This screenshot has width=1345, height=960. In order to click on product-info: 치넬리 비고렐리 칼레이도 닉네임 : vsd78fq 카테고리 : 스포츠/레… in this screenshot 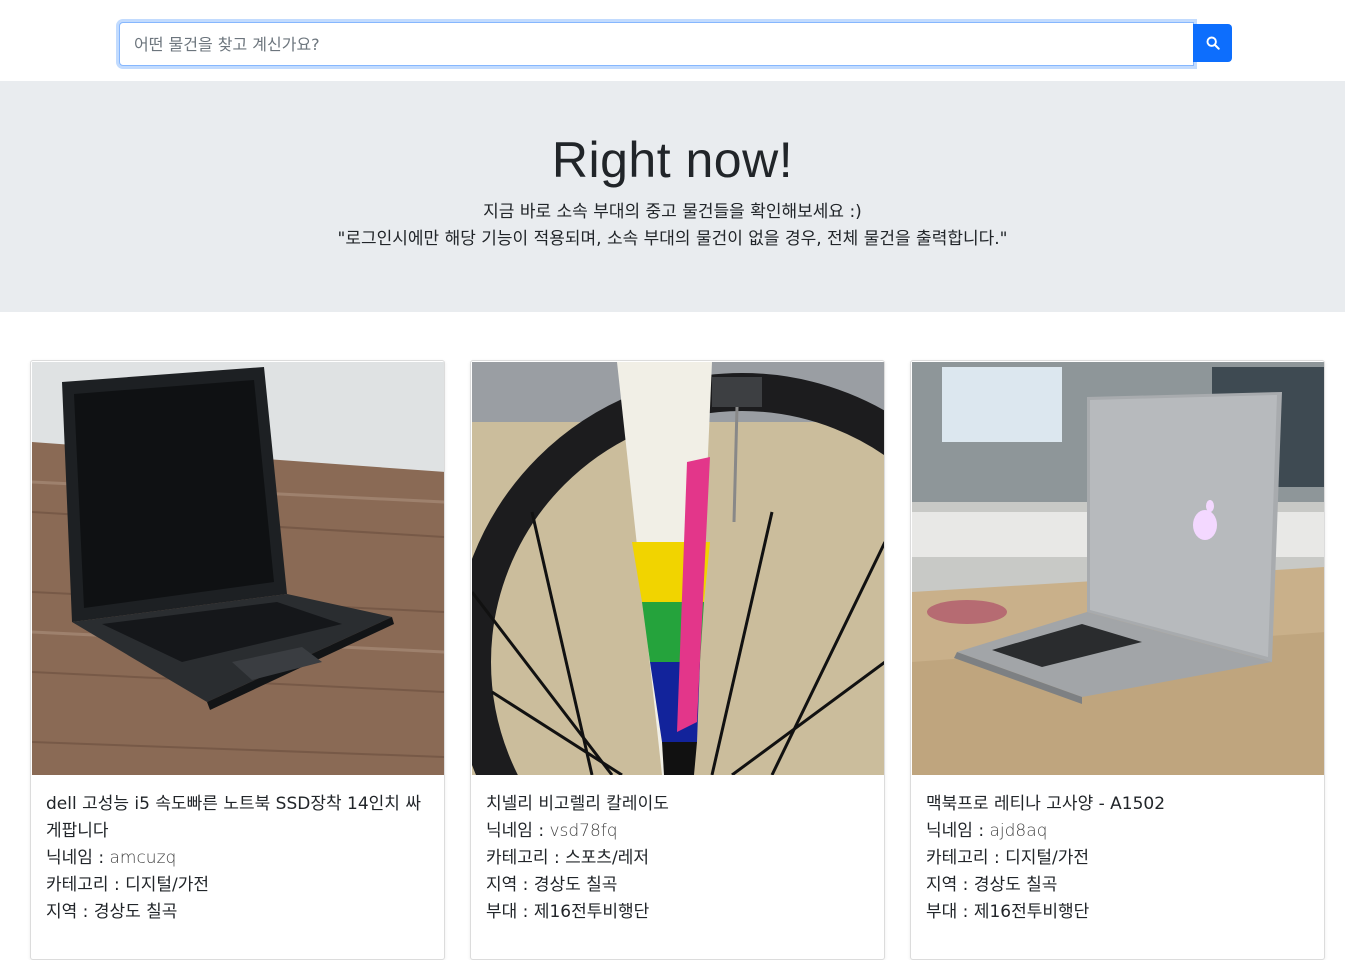, I will do `click(677, 858)`.